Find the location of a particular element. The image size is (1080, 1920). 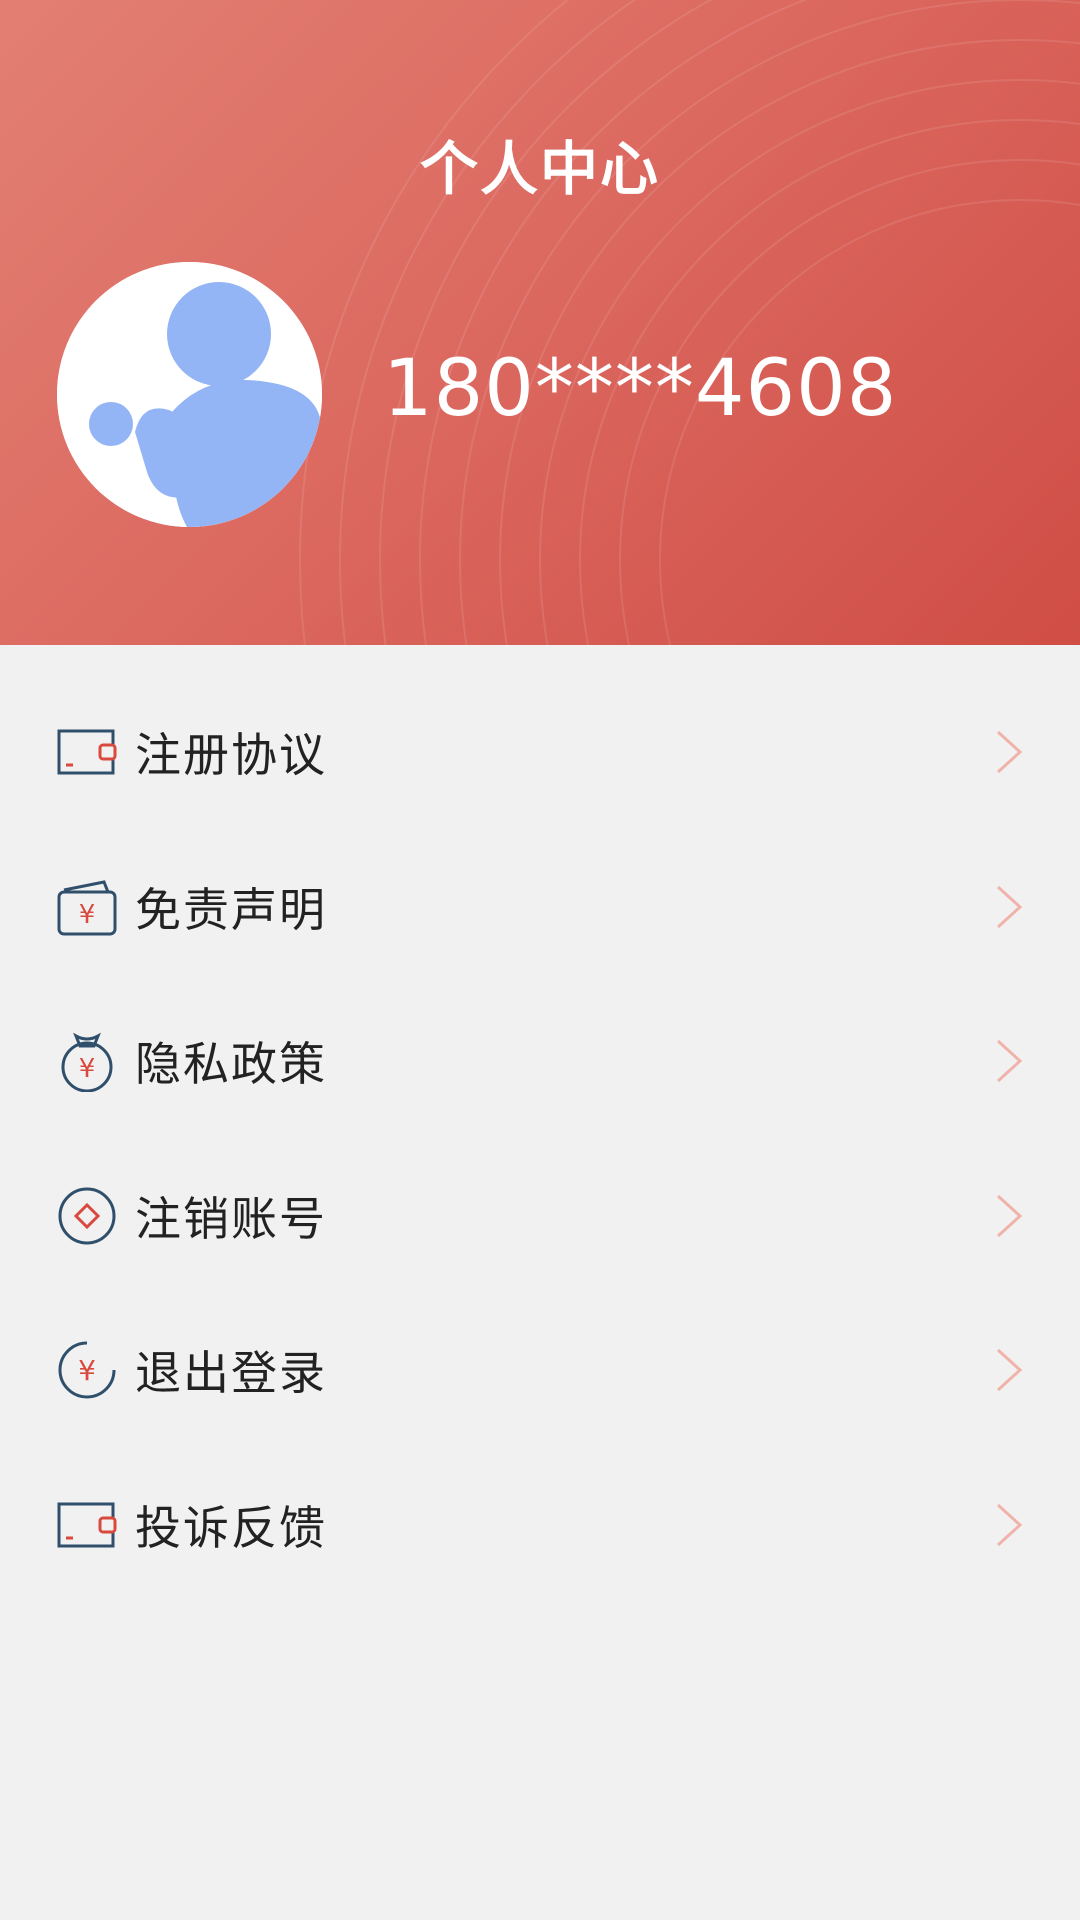

menu-item-label: 退出登录 is located at coordinates (231, 1373).